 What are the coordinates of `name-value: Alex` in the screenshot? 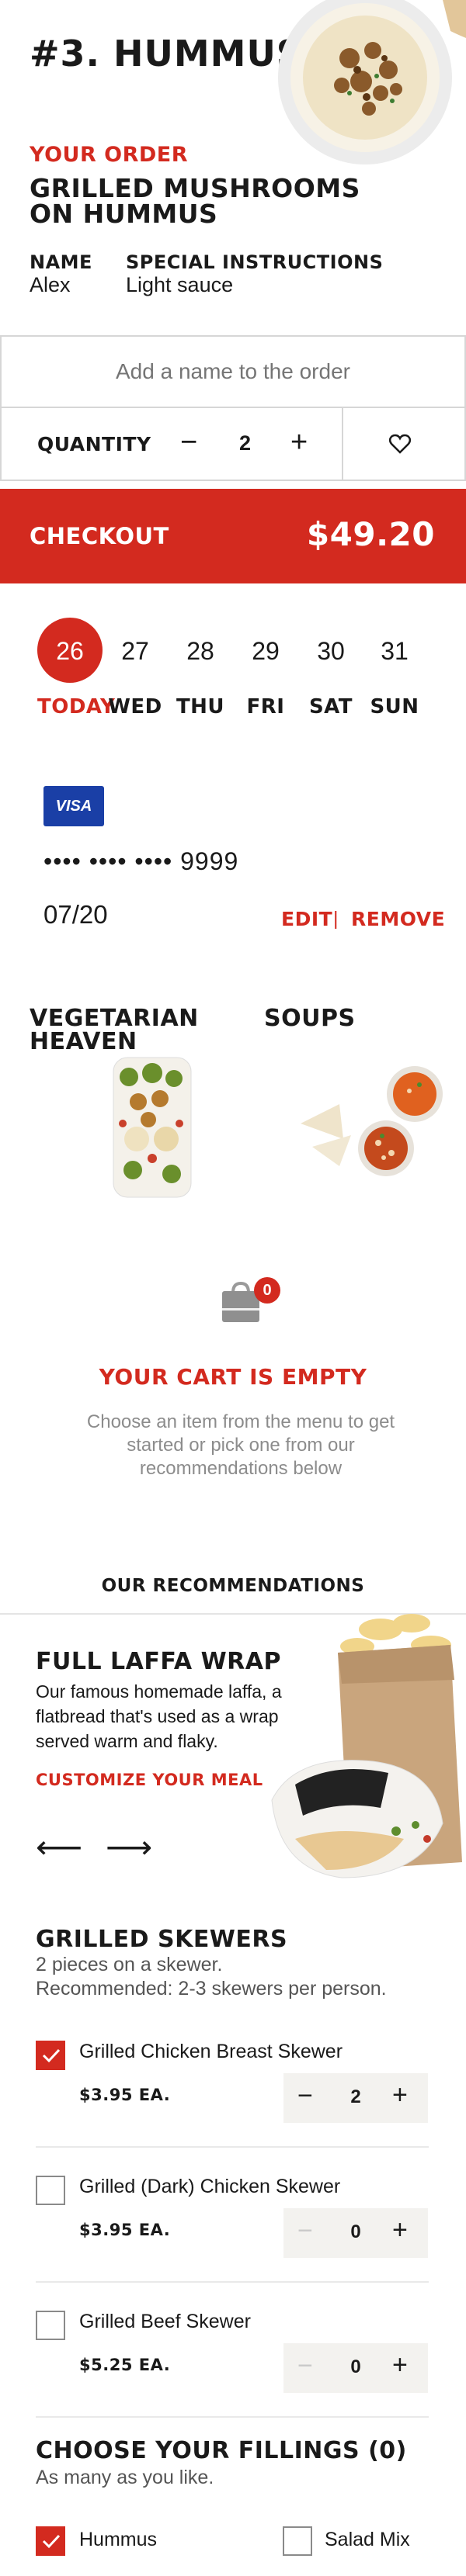 It's located at (50, 284).